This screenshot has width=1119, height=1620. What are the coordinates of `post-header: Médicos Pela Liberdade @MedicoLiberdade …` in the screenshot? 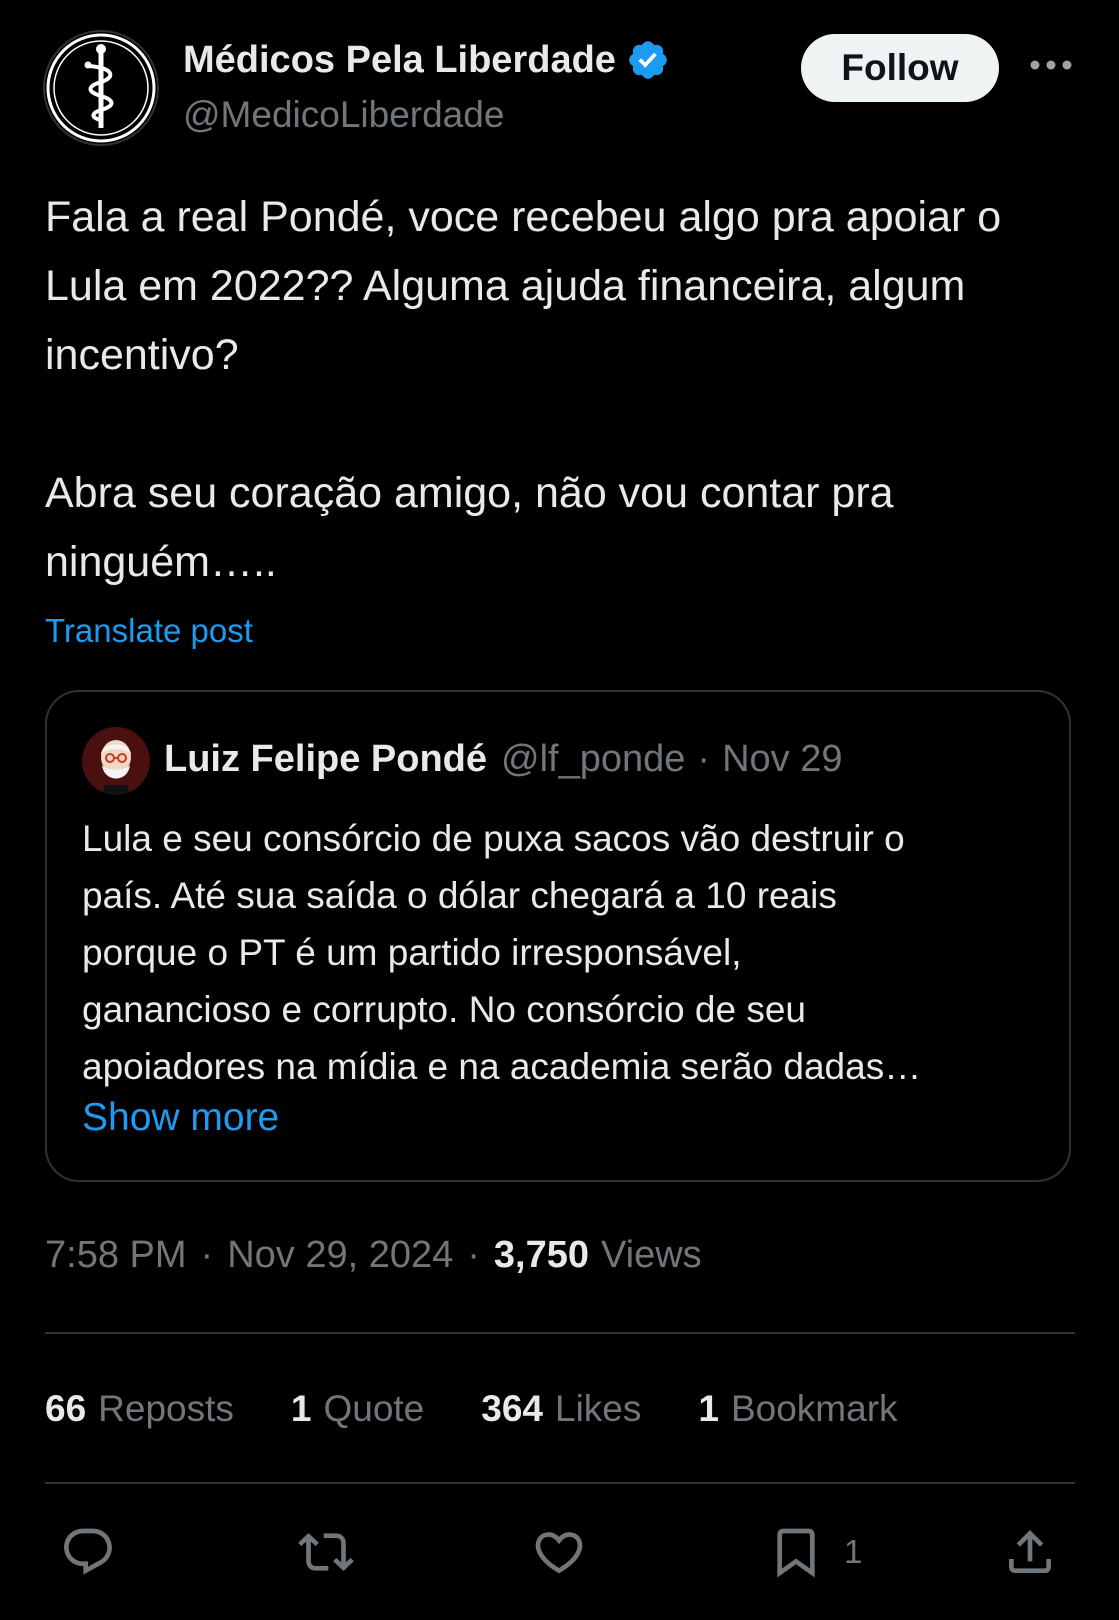 It's located at (560, 90).